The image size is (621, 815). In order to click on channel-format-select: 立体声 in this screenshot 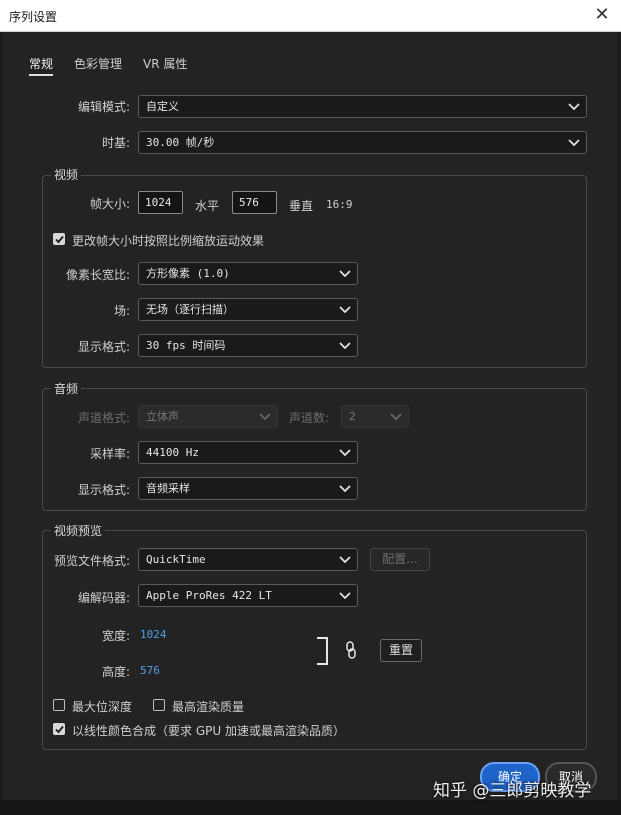, I will do `click(208, 416)`.